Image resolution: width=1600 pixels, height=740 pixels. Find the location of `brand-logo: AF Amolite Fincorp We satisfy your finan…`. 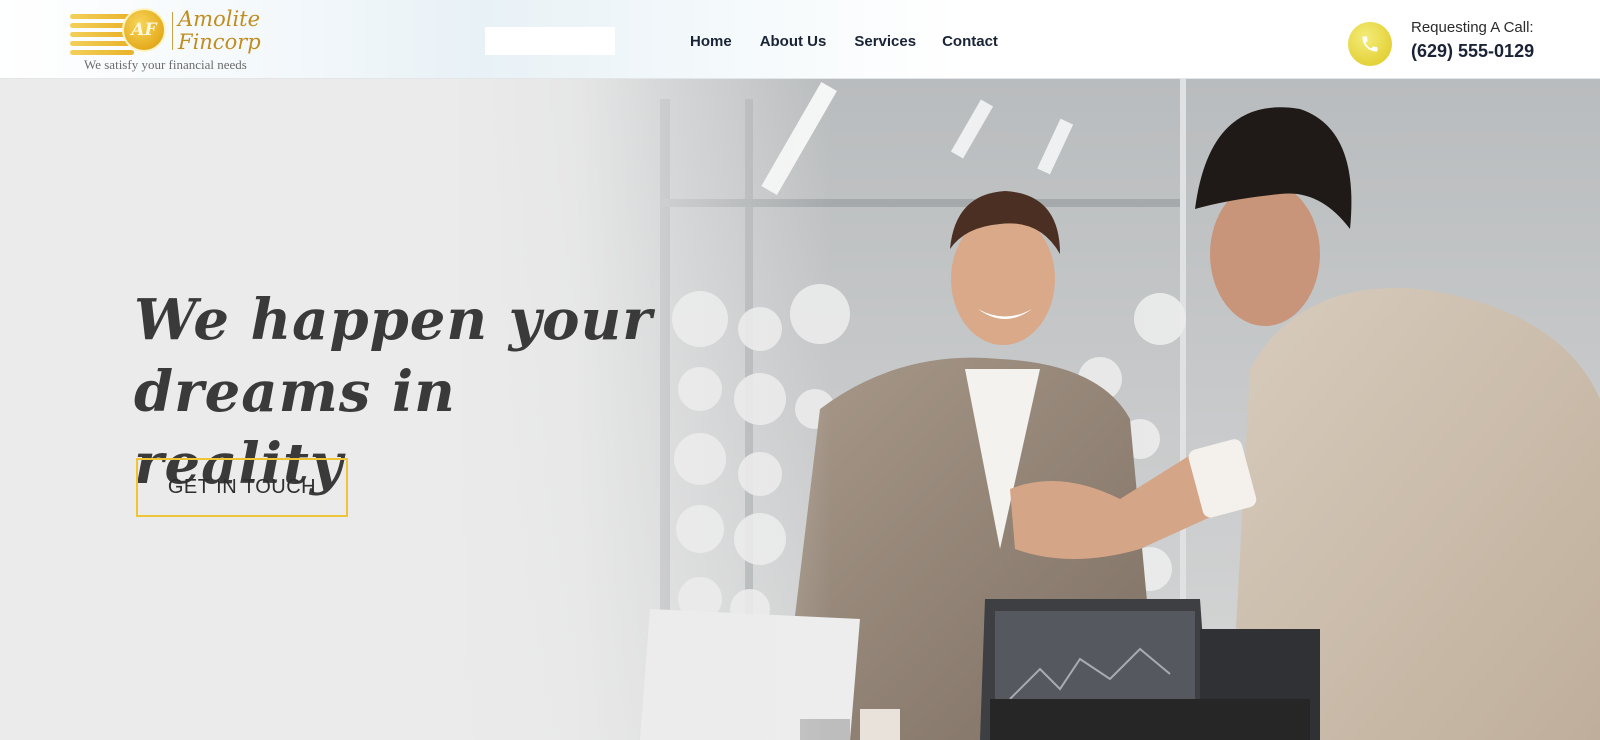

brand-logo: AF Amolite Fincorp We satisfy your finan… is located at coordinates (170, 40).